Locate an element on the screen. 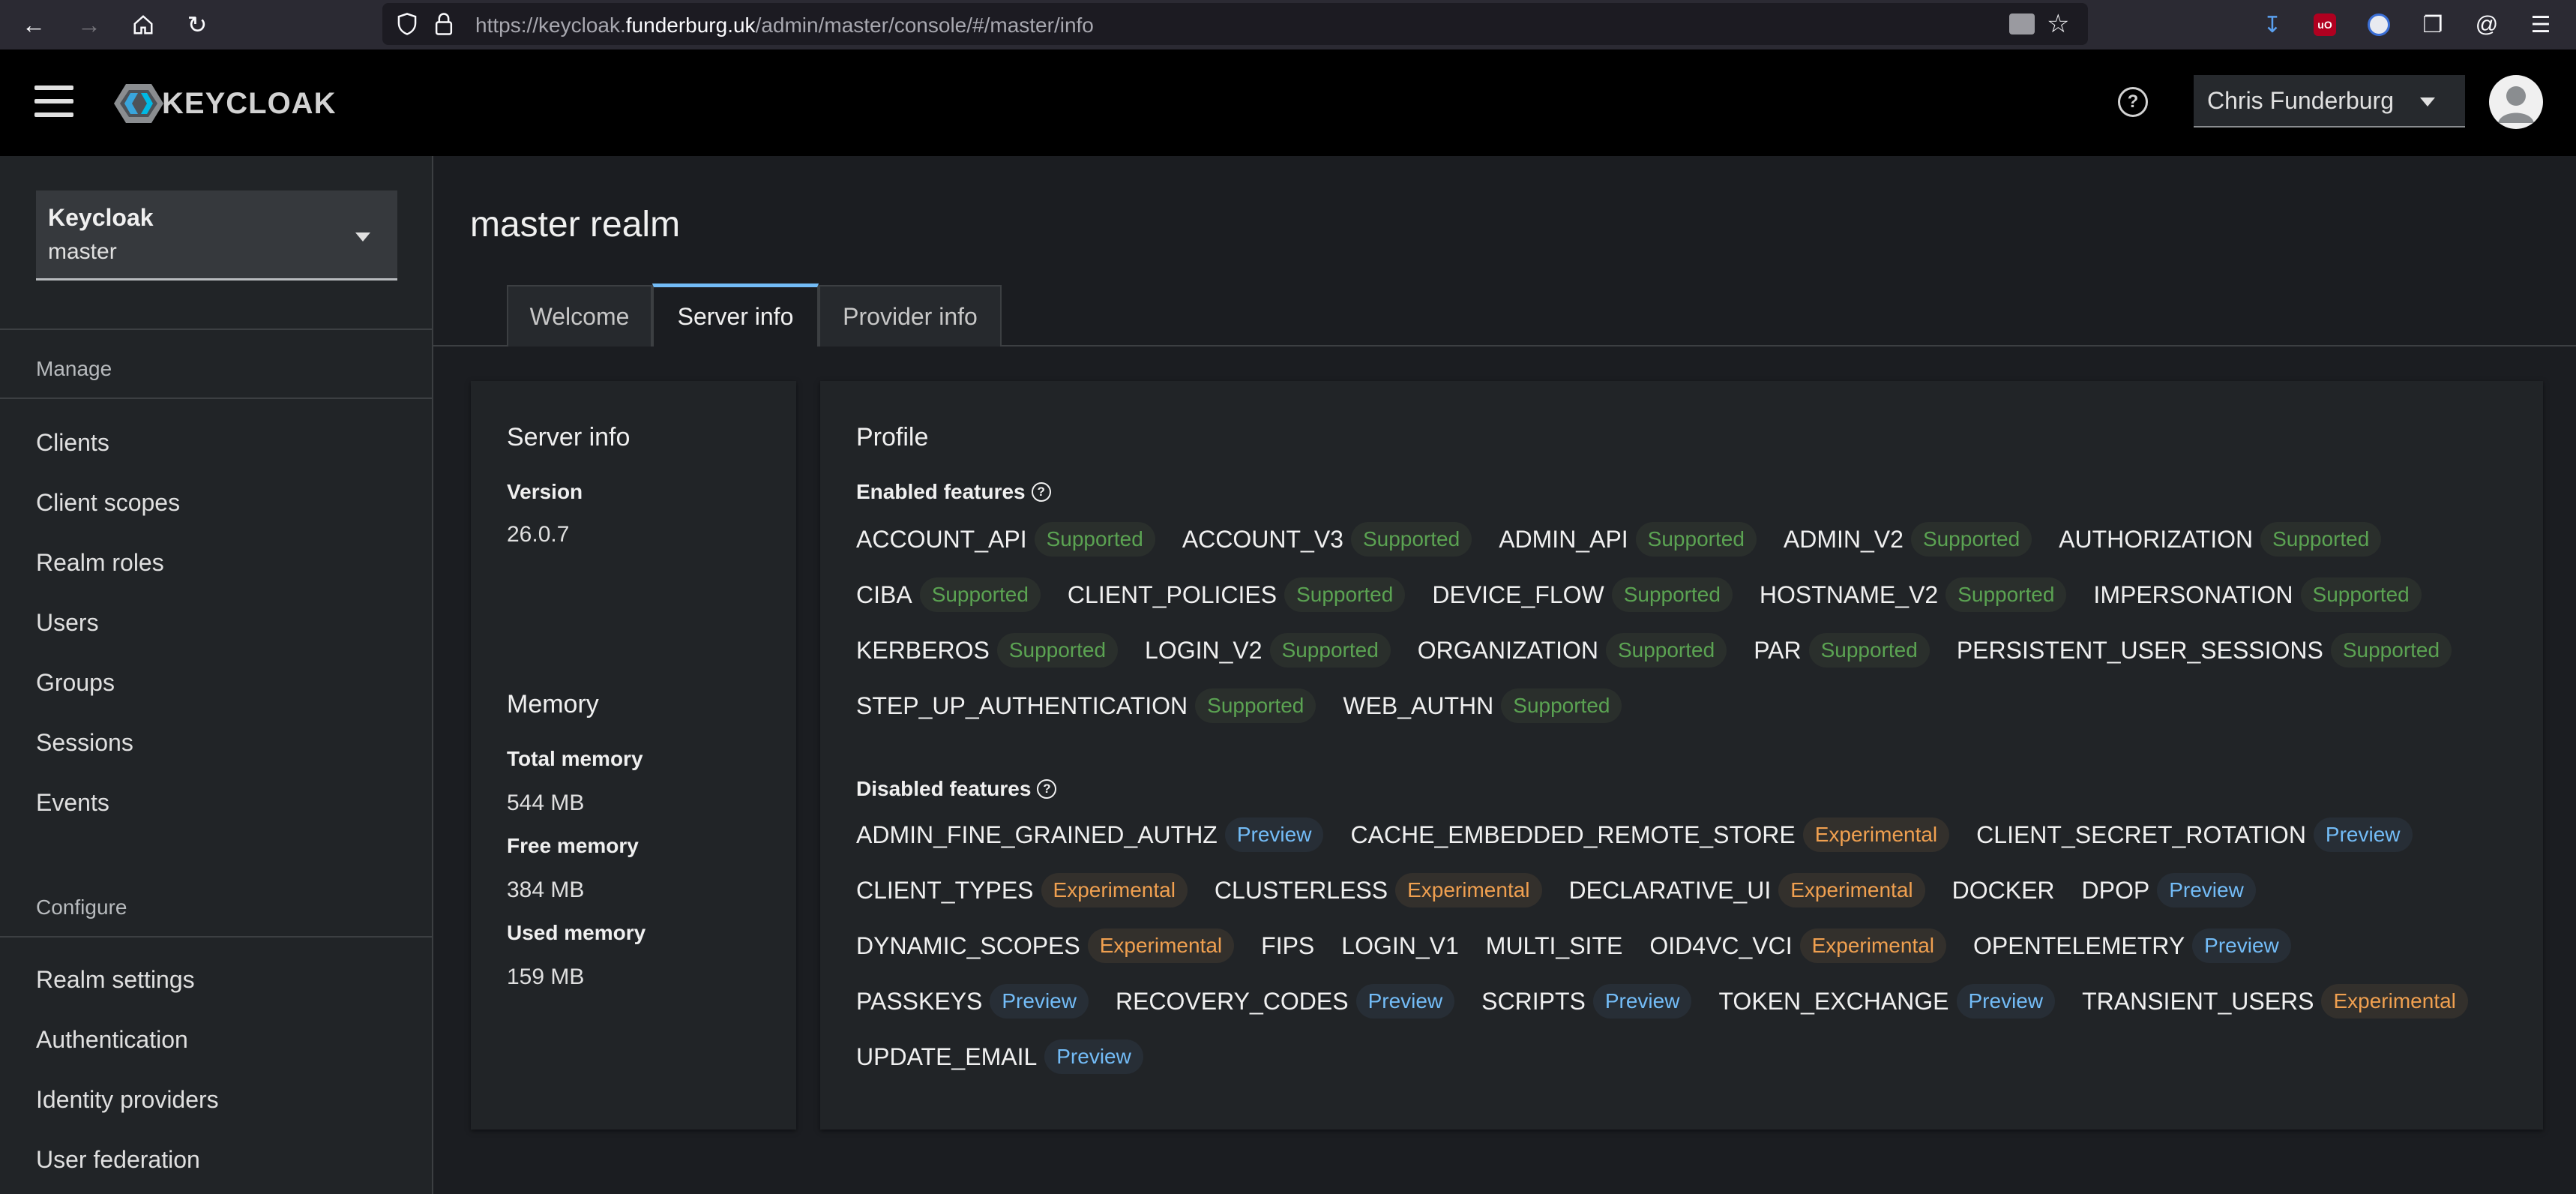 The width and height of the screenshot is (2576, 1194). feature-name: IMPERSONATION is located at coordinates (2193, 594).